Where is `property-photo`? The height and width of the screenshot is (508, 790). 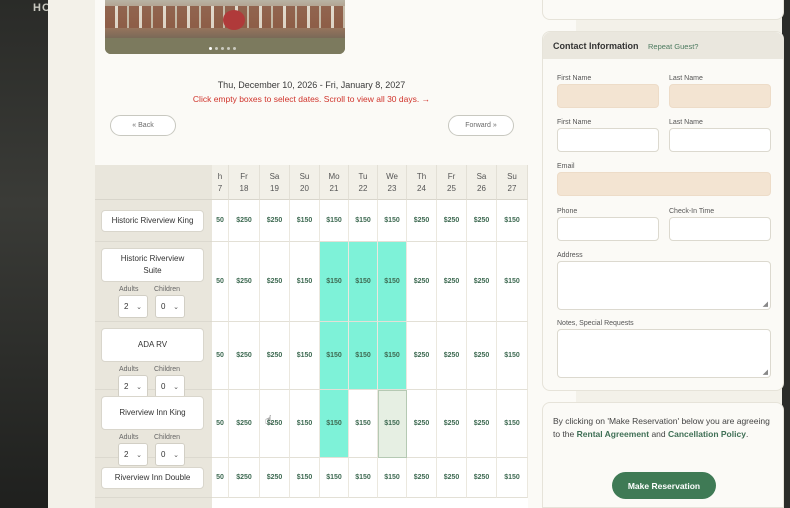 property-photo is located at coordinates (225, 27).